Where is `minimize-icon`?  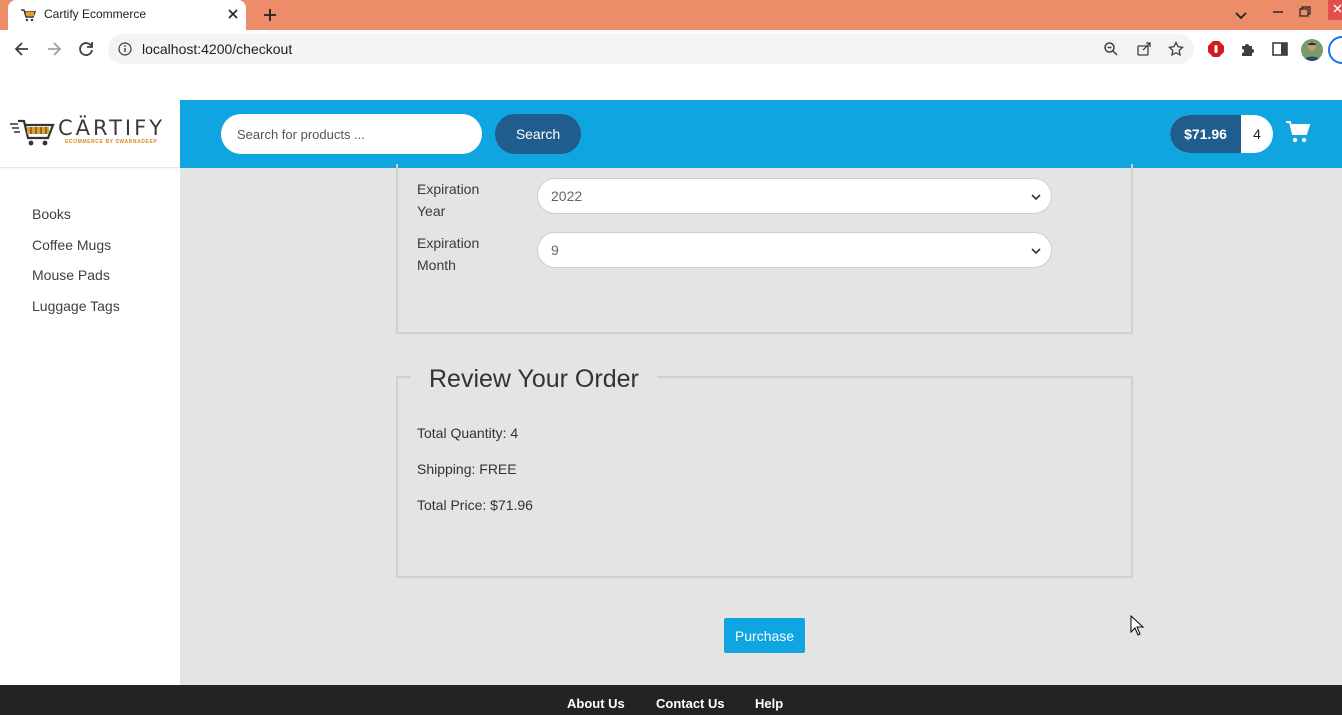 minimize-icon is located at coordinates (1278, 12).